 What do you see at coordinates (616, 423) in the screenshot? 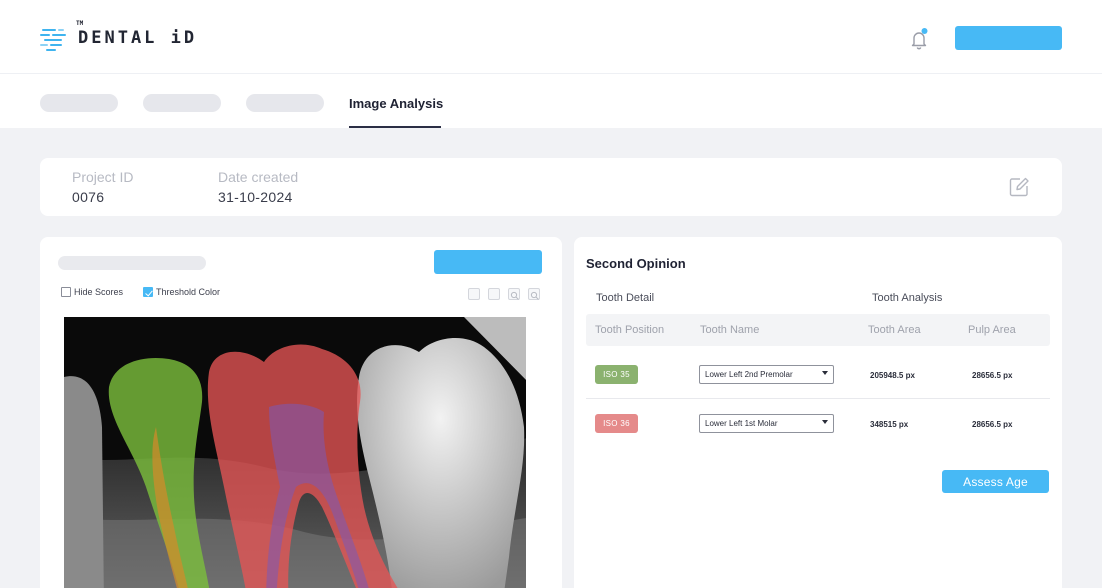
I see `tooth-position-badge: ISO 36` at bounding box center [616, 423].